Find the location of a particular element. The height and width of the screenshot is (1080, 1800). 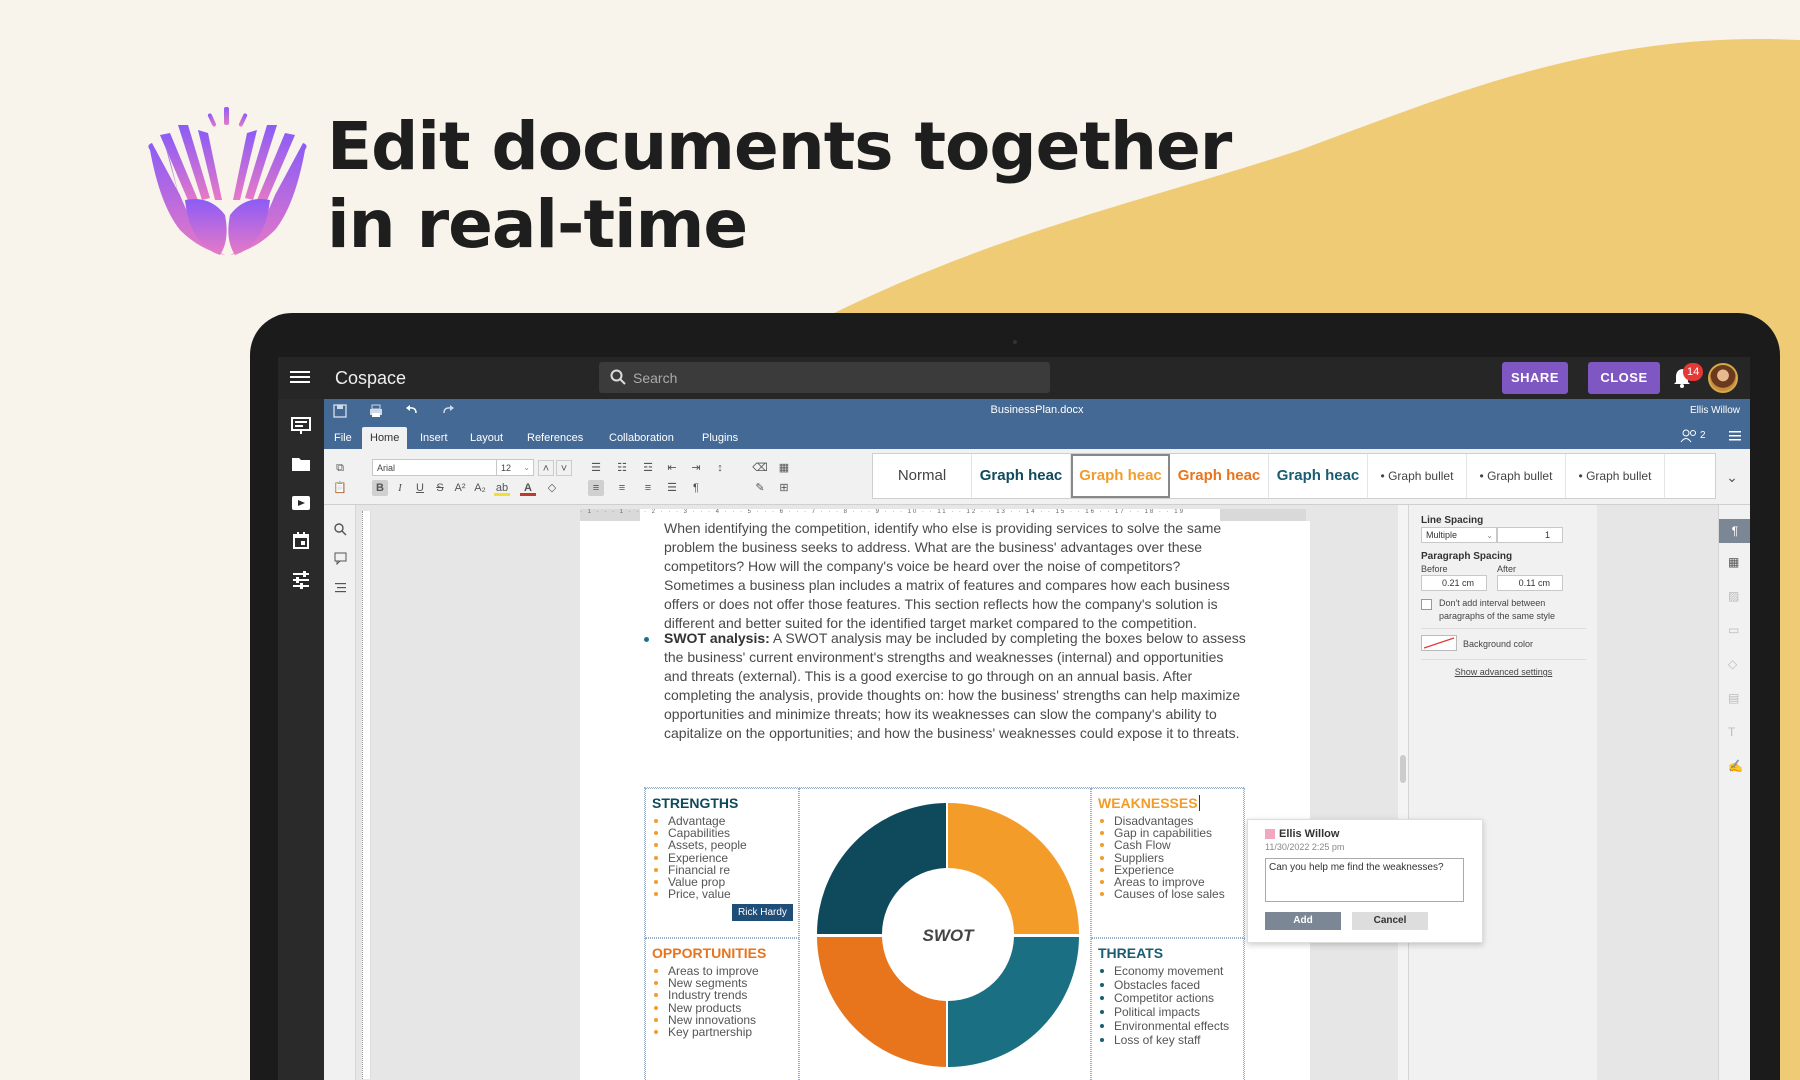

style-heading-orange: Graph heac is located at coordinates (1120, 476).